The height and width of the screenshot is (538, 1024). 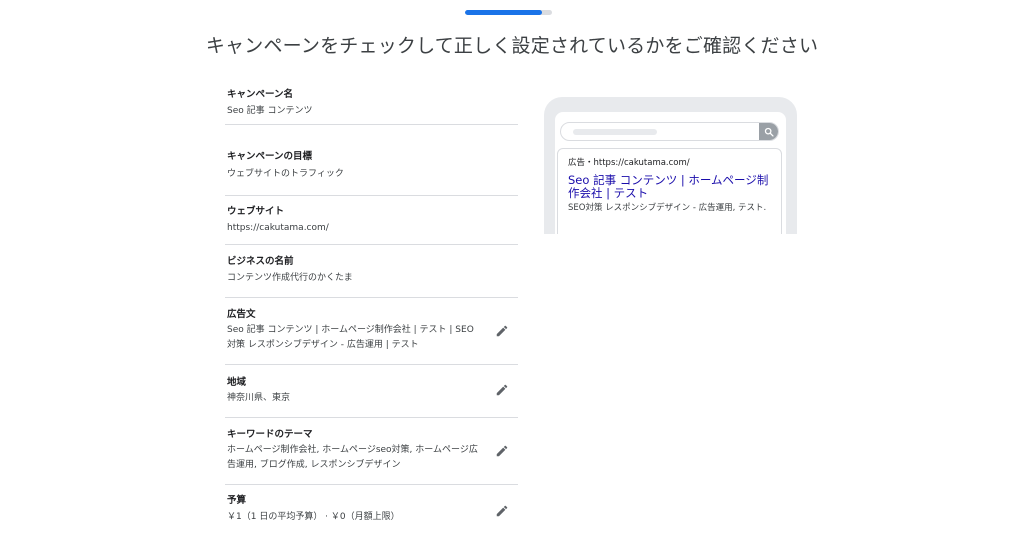 What do you see at coordinates (371, 160) in the screenshot?
I see `review-row-campaign-goal: キャンペーンの目標 ウェブサイトのトラフィック` at bounding box center [371, 160].